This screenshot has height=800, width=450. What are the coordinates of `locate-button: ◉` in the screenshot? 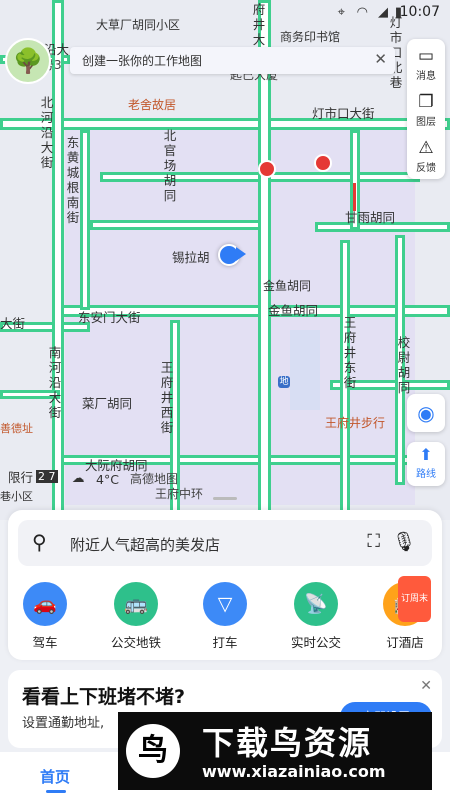 It's located at (426, 413).